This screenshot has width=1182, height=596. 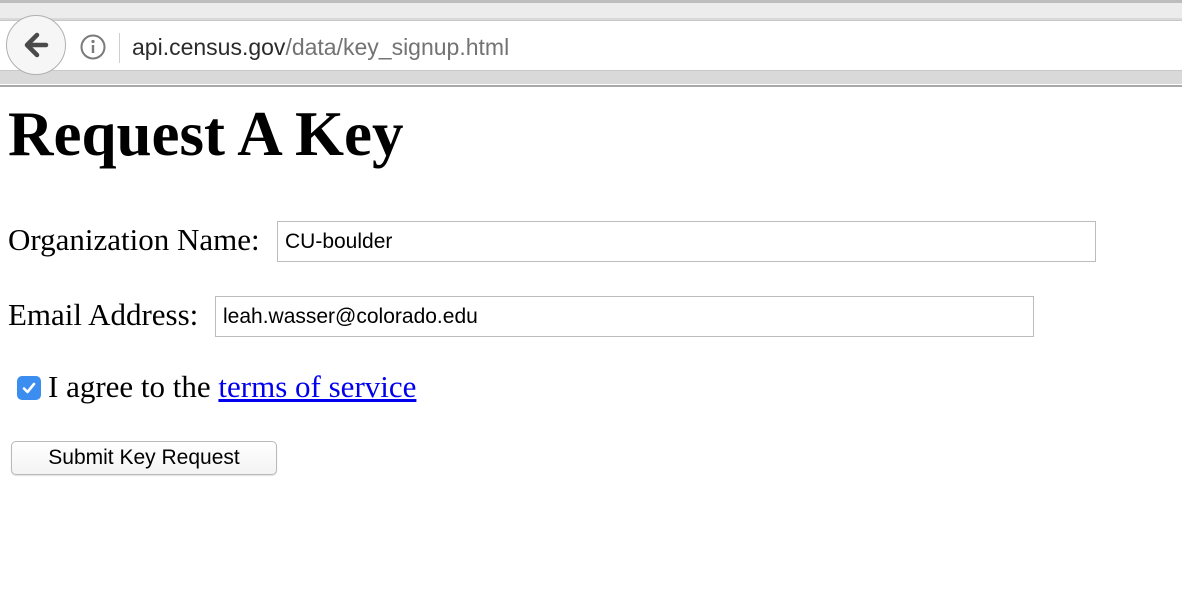 I want to click on arrow-left-icon, so click(x=36, y=45).